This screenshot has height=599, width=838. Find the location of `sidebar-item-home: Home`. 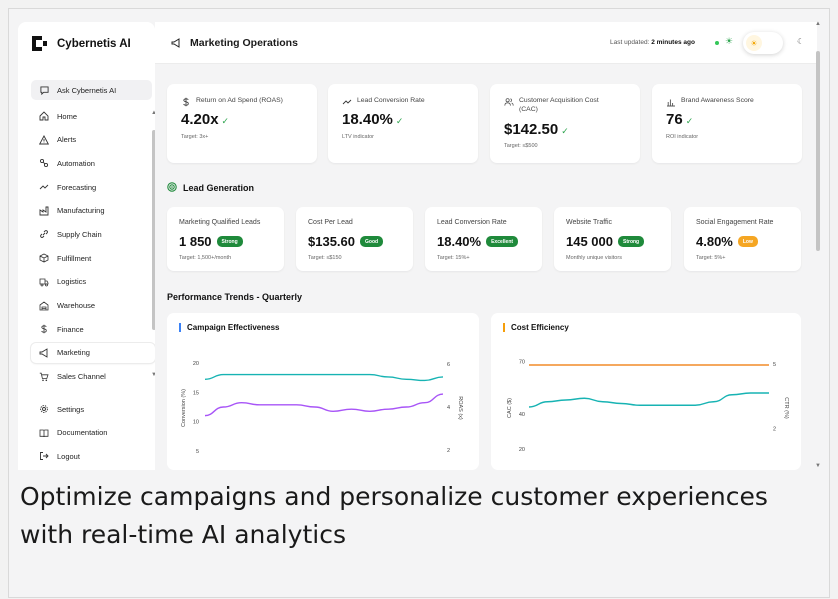

sidebar-item-home: Home is located at coordinates (93, 116).